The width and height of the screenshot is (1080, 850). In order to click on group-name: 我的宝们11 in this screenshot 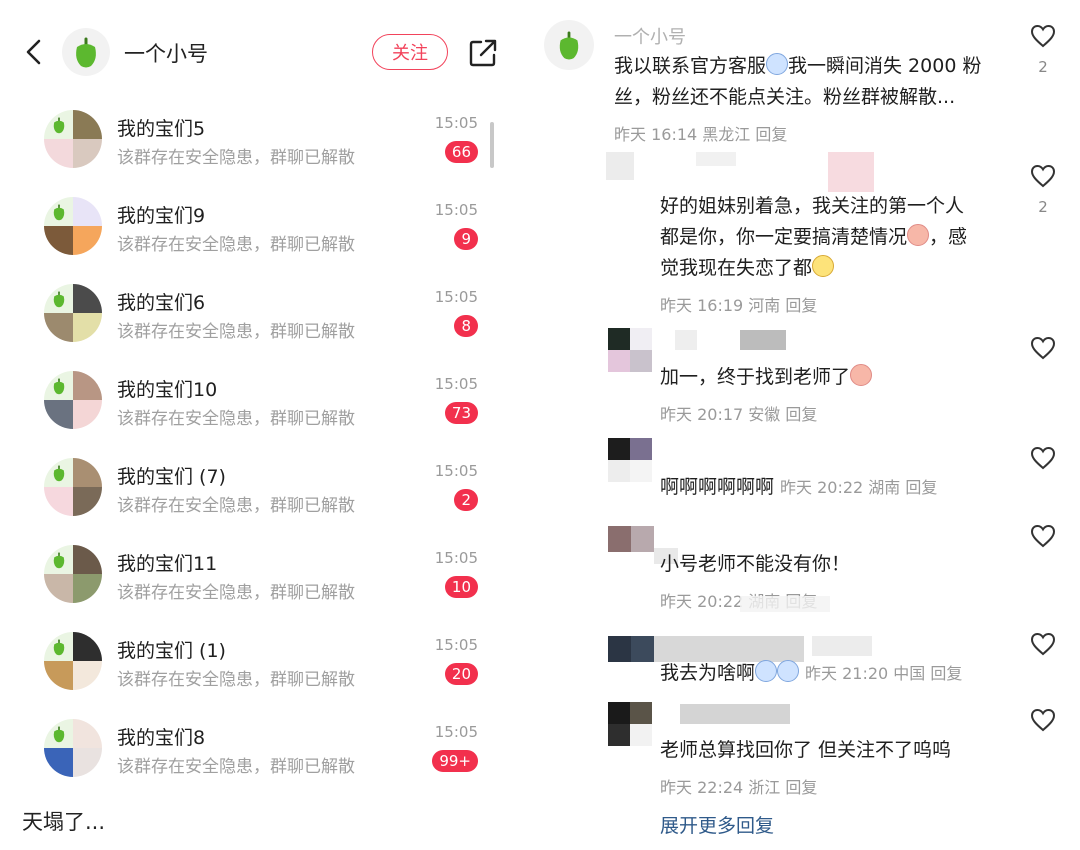, I will do `click(167, 564)`.